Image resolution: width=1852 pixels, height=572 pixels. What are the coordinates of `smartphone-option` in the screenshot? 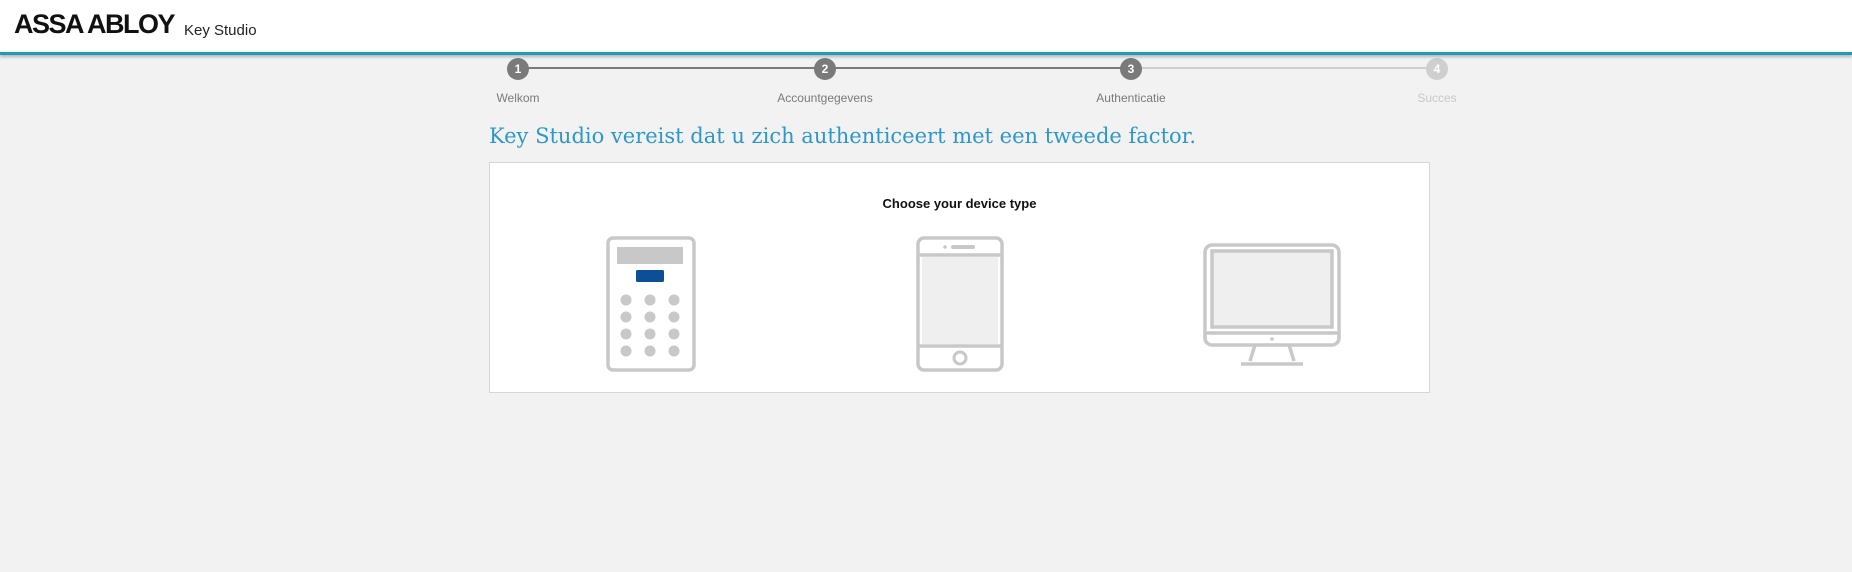 It's located at (960, 304).